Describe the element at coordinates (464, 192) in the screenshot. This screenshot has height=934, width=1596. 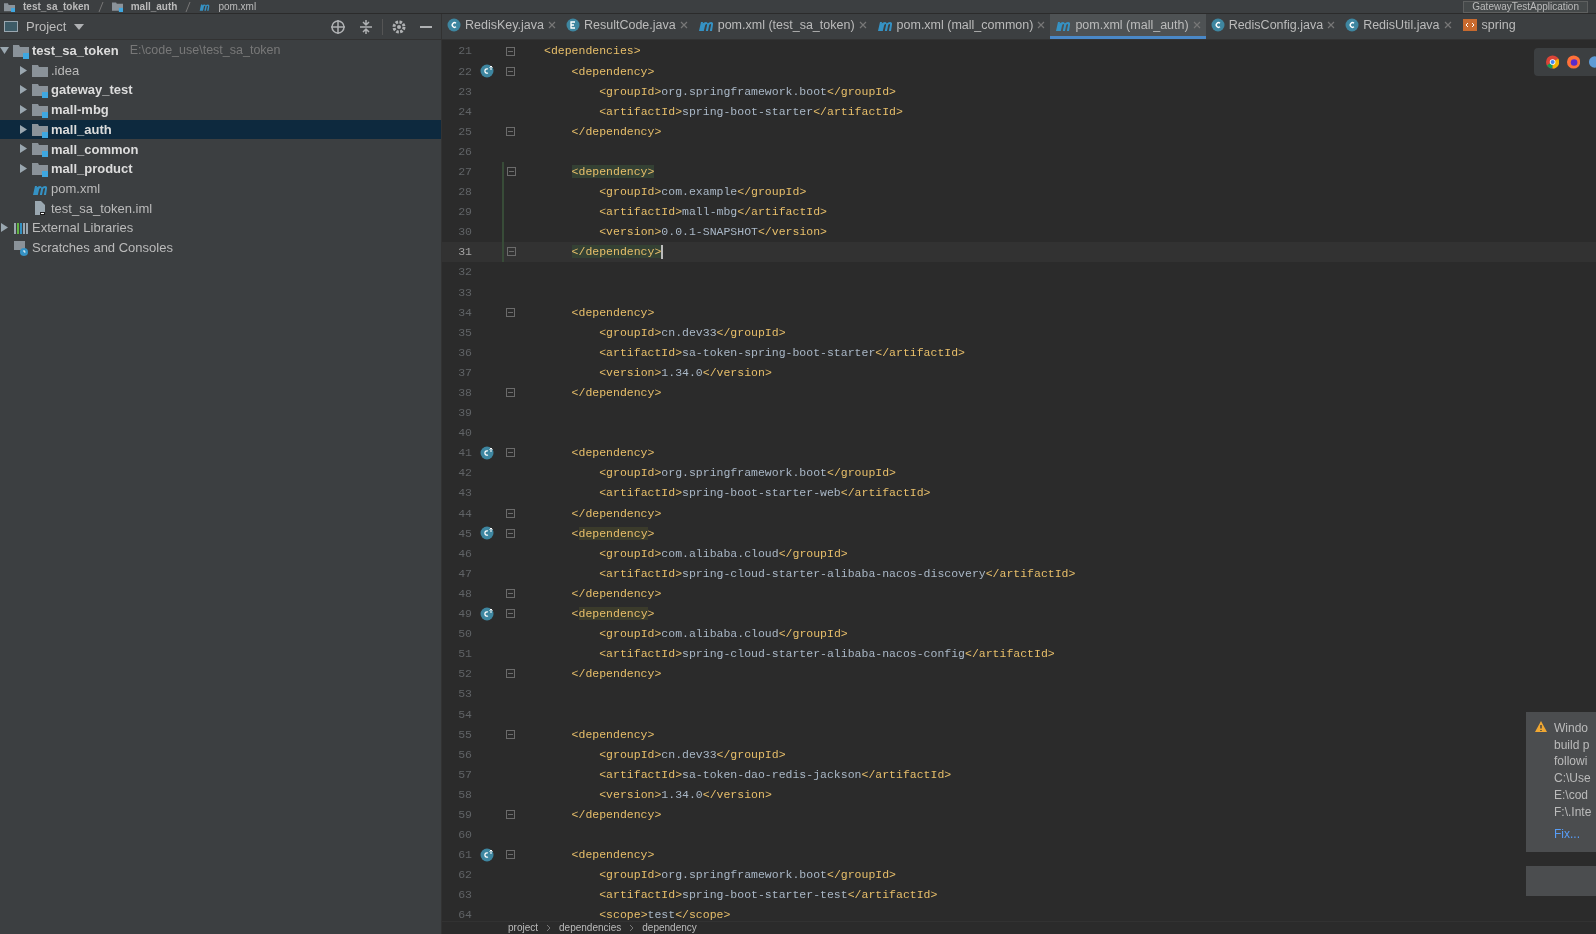
I see `line-number: 28` at that location.